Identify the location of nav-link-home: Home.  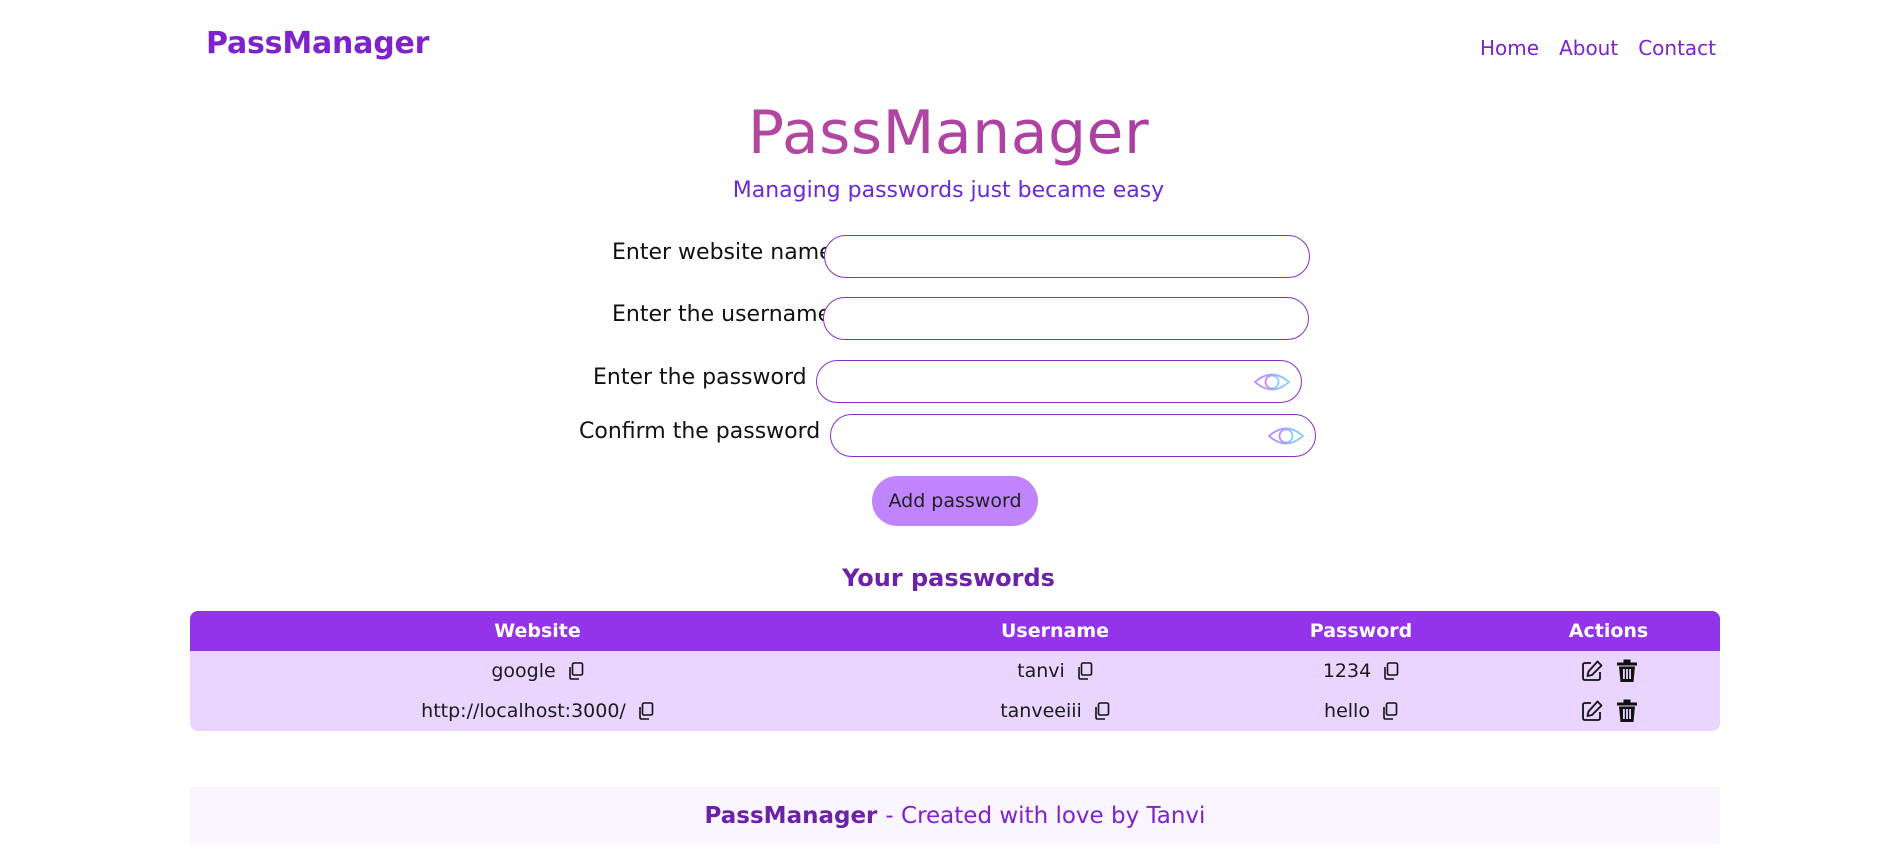
(1509, 48).